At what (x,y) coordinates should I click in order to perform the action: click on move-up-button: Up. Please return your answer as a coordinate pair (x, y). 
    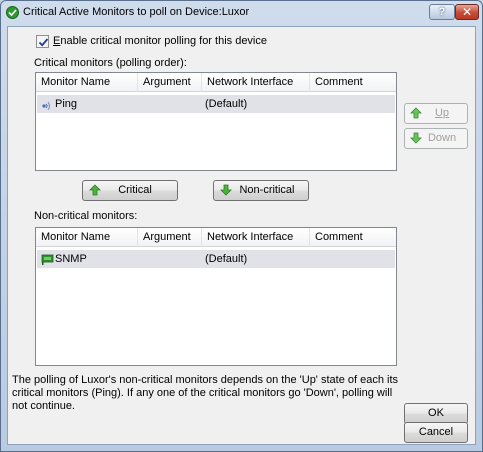
    Looking at the image, I should click on (436, 113).